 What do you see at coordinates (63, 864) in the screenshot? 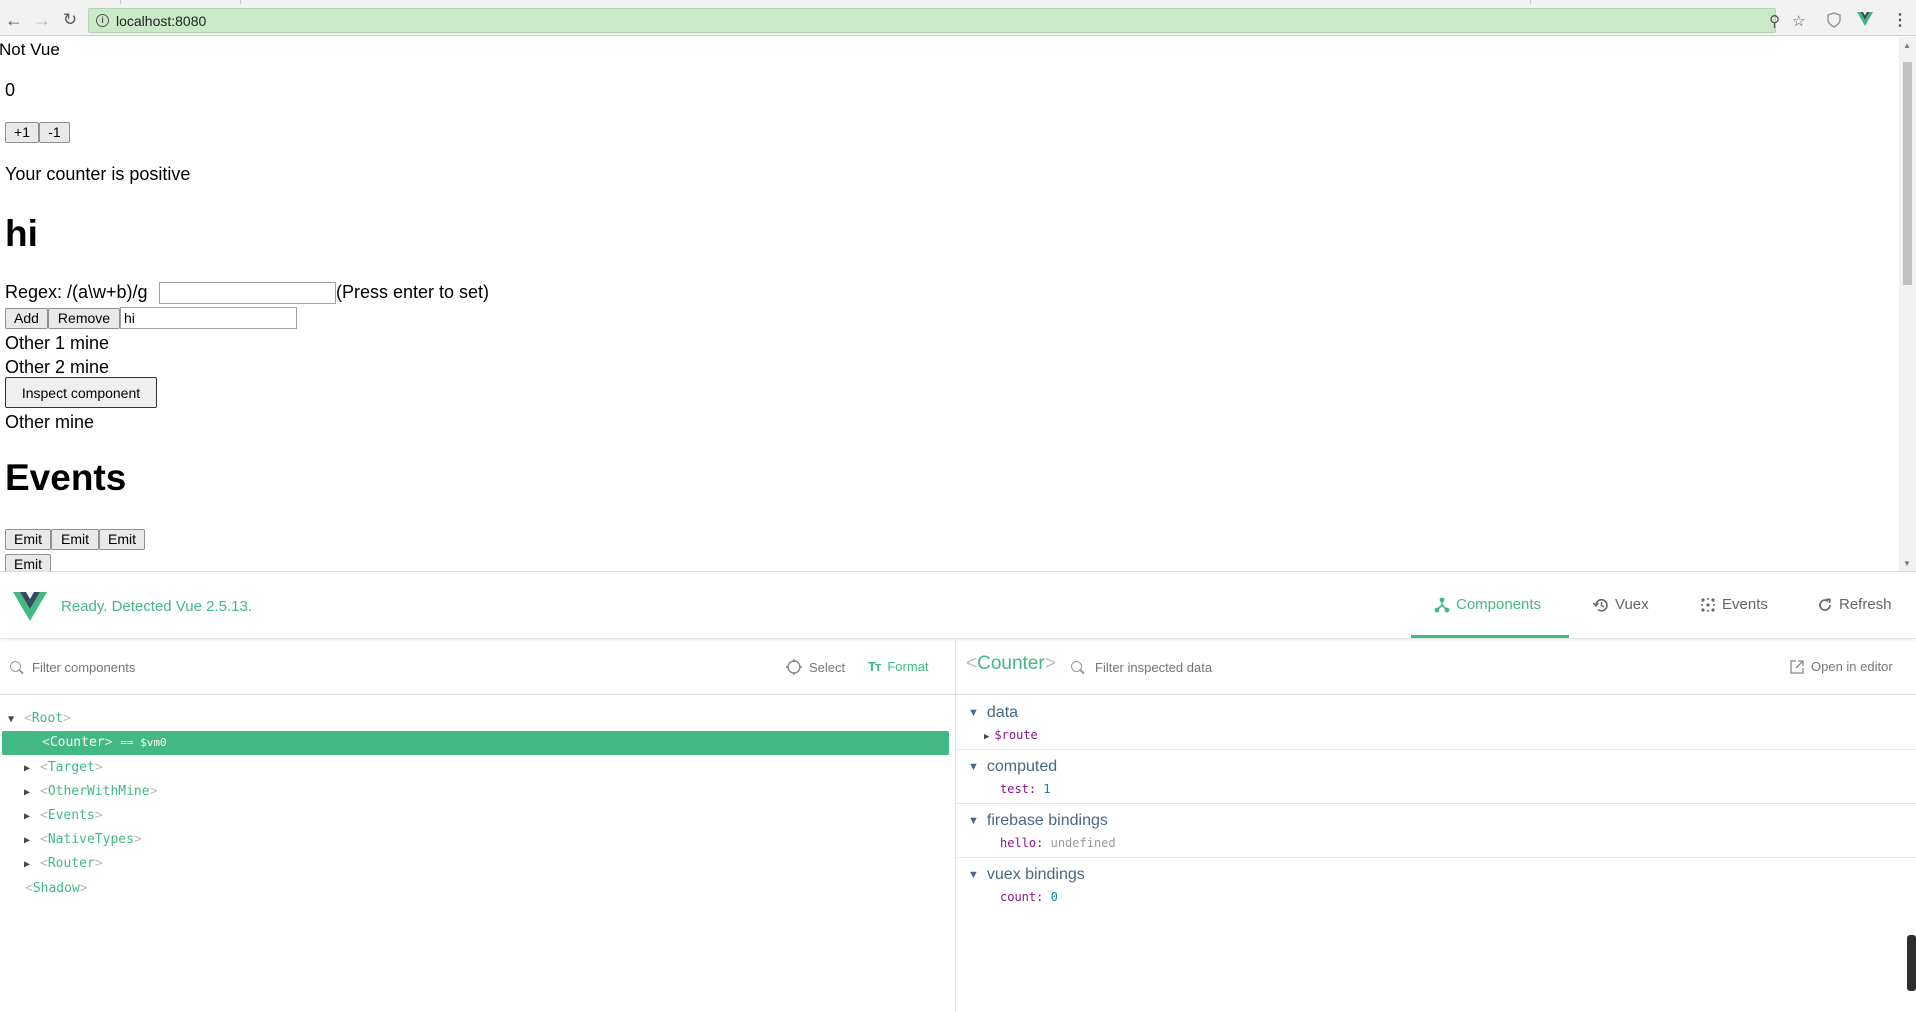
I see `tree-node-router: ▶ <Router>` at bounding box center [63, 864].